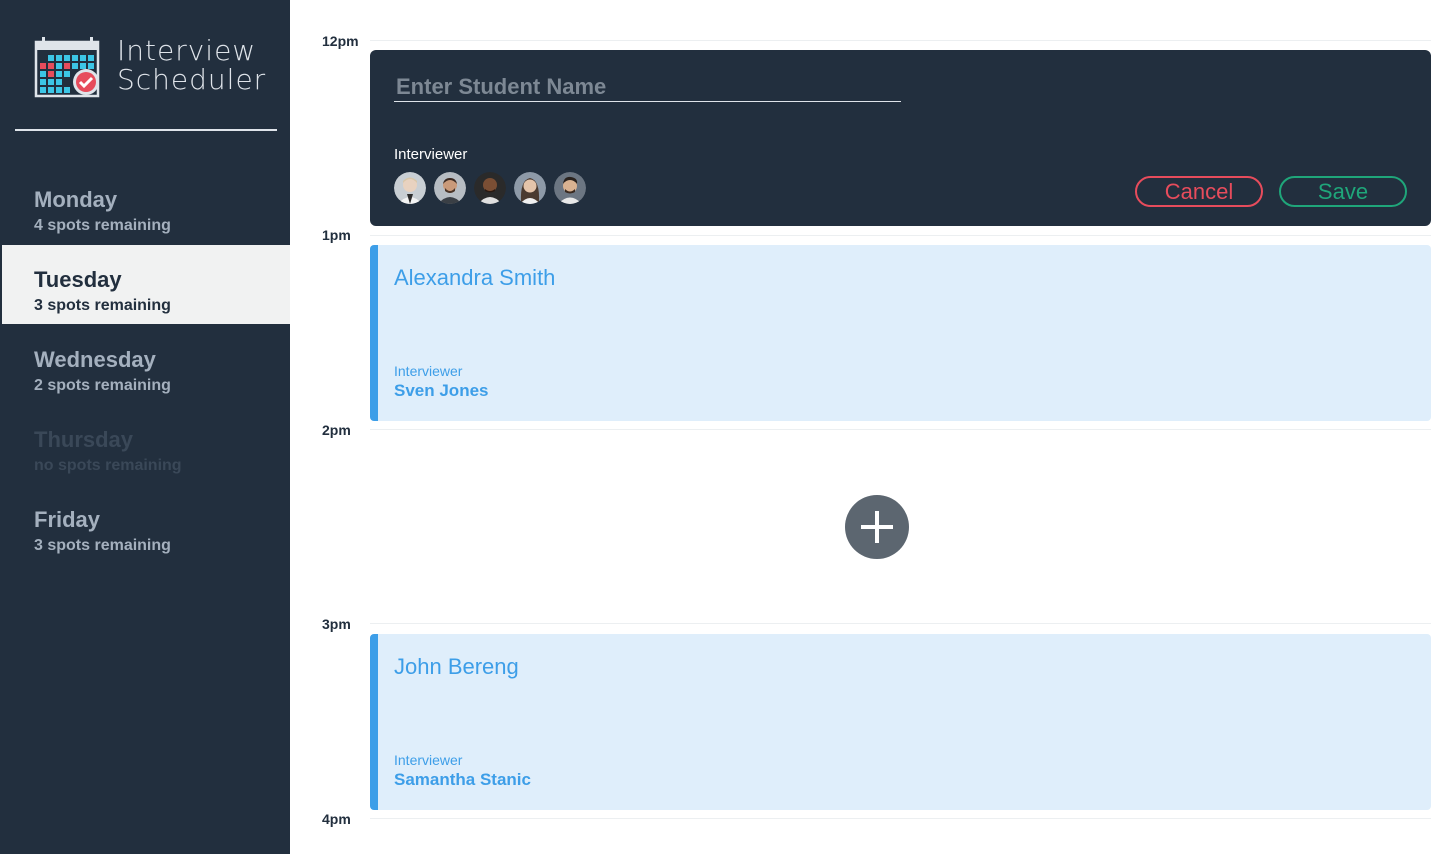  I want to click on hour-label-1pm: 1pm, so click(336, 235).